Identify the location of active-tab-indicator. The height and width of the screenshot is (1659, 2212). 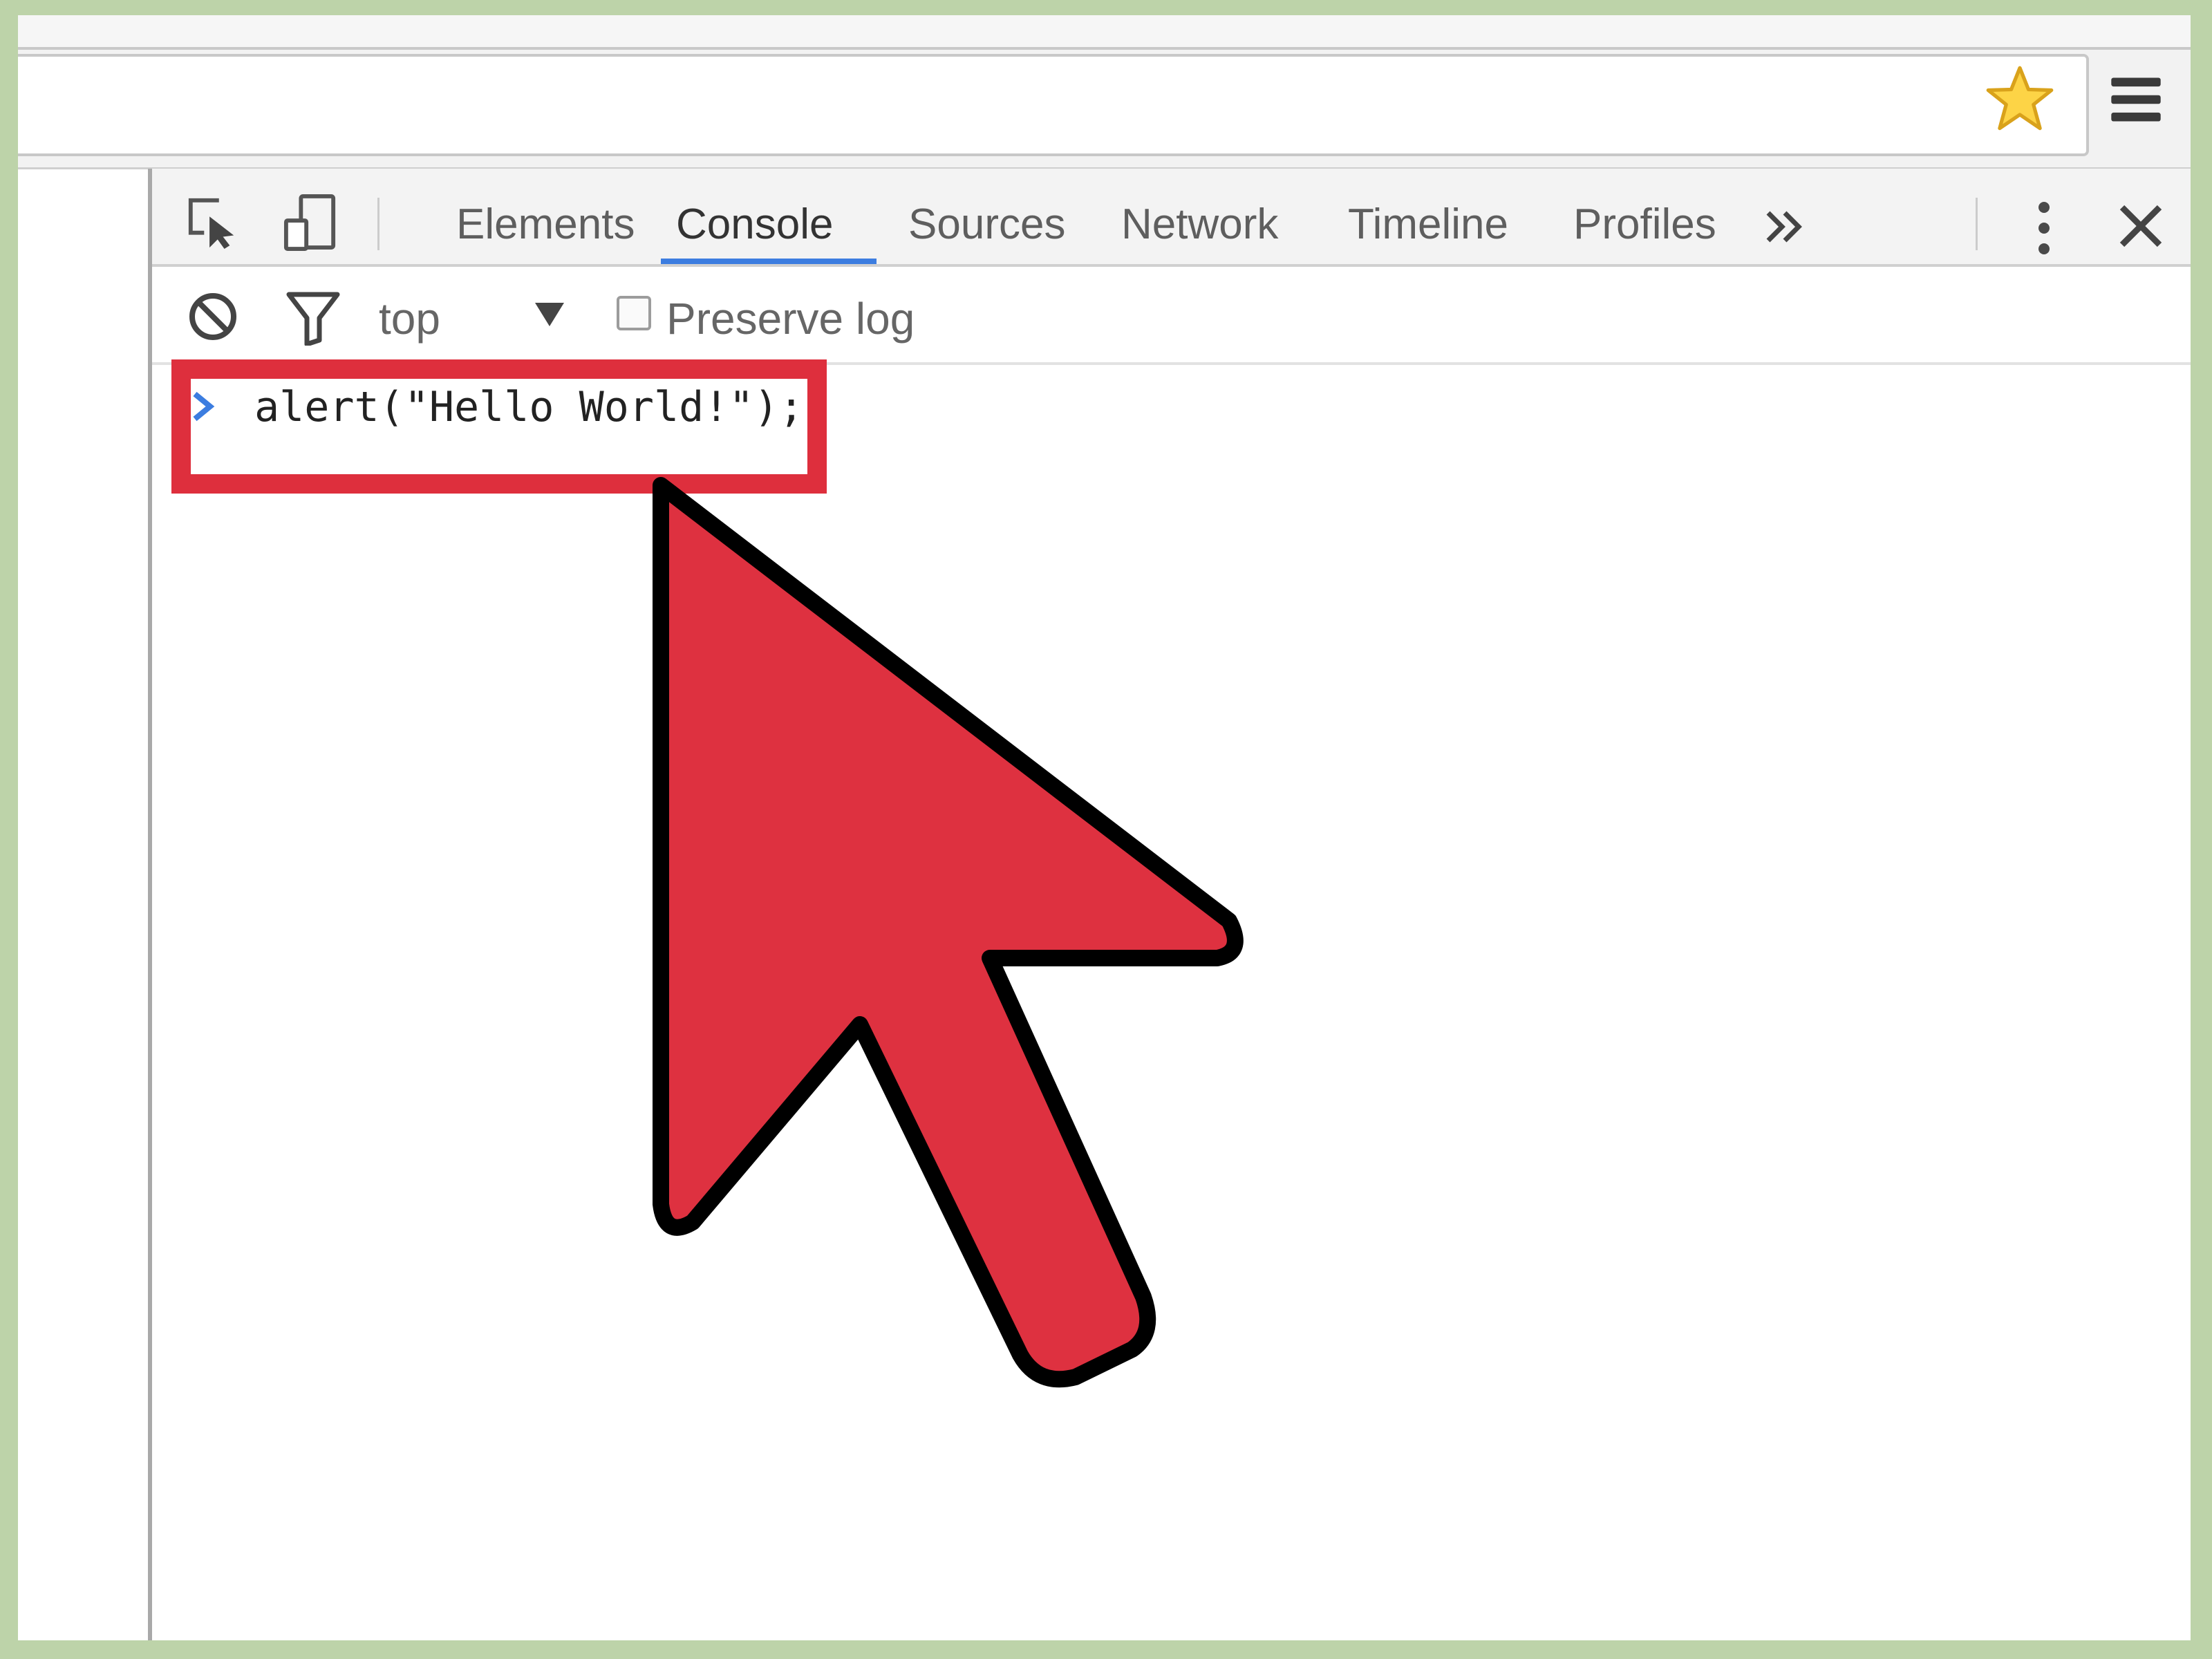
(769, 261).